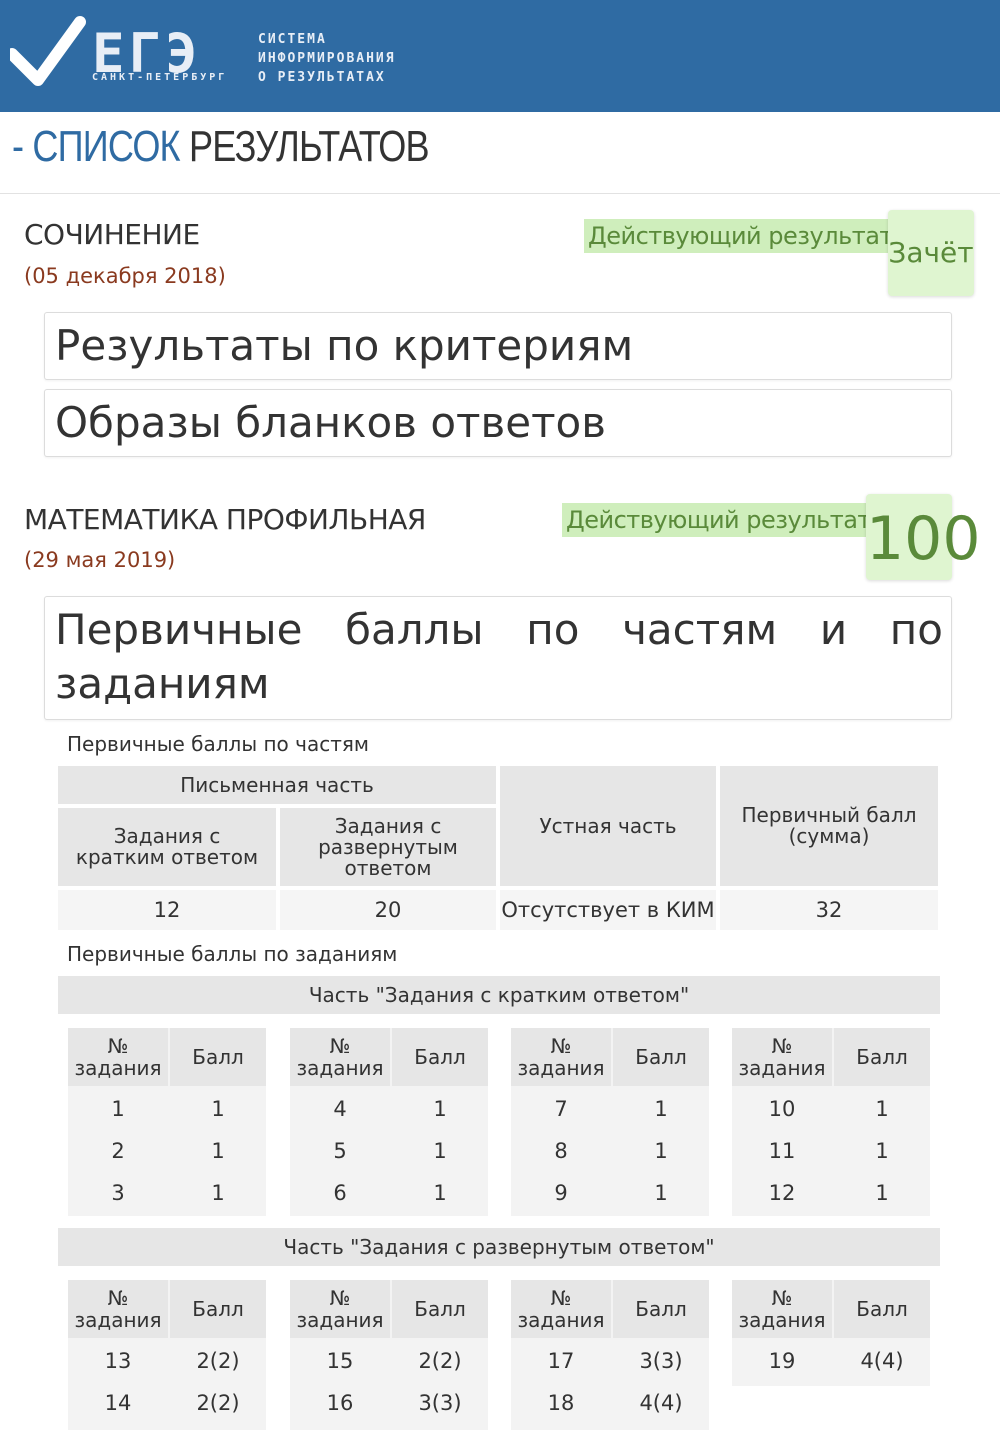 This screenshot has width=1000, height=1430. I want to click on parts-caption: Первичные баллы по частям, so click(218, 744).